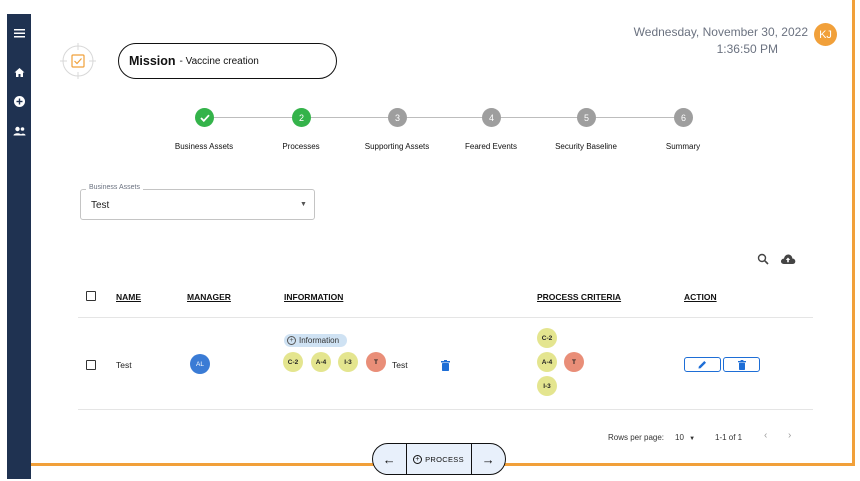 Image resolution: width=860 pixels, height=481 pixels. I want to click on step-2-label: Processes, so click(301, 146).